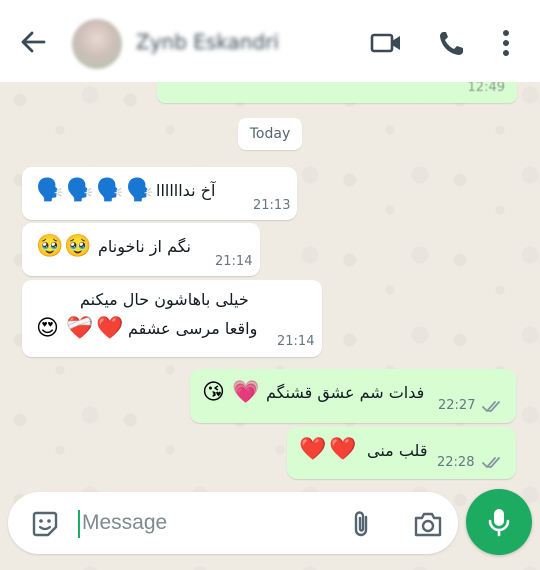 The height and width of the screenshot is (570, 540). Describe the element at coordinates (362, 524) in the screenshot. I see `attach-icon` at that location.